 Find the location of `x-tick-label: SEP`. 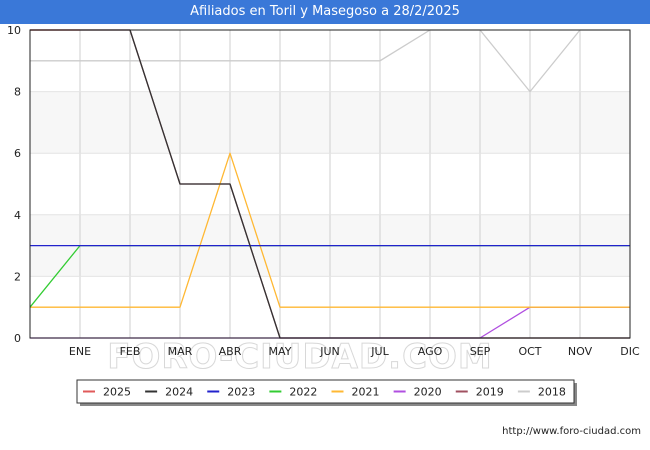

x-tick-label: SEP is located at coordinates (480, 351).